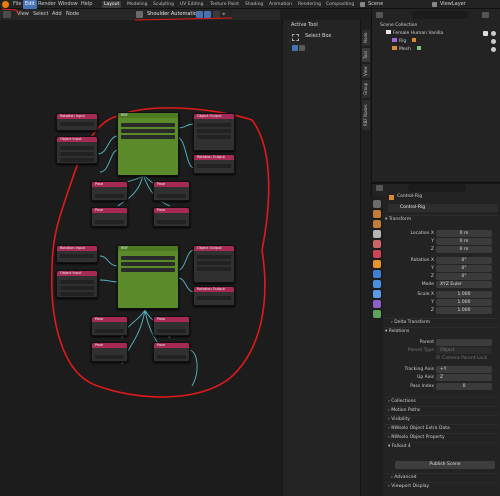 The image size is (500, 496). What do you see at coordinates (437, 188) in the screenshot?
I see `properties-search` at bounding box center [437, 188].